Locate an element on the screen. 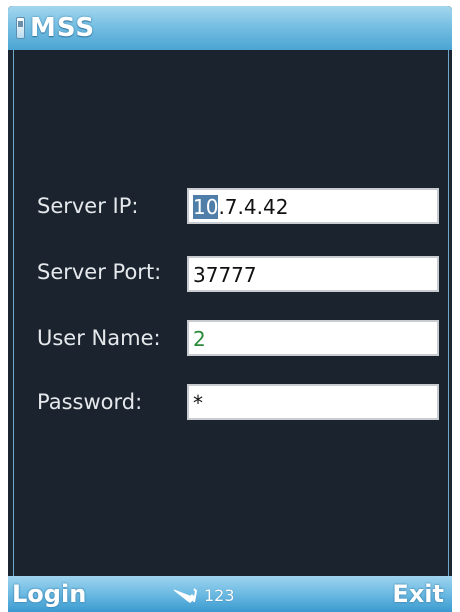  server-ip-selected-text: 10 is located at coordinates (206, 207).